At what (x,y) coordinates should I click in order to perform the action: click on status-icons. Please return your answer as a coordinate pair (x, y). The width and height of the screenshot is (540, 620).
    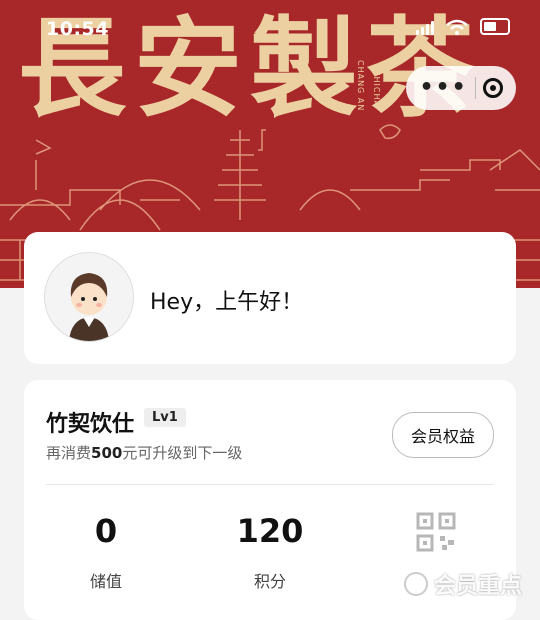
    Looking at the image, I should click on (463, 26).